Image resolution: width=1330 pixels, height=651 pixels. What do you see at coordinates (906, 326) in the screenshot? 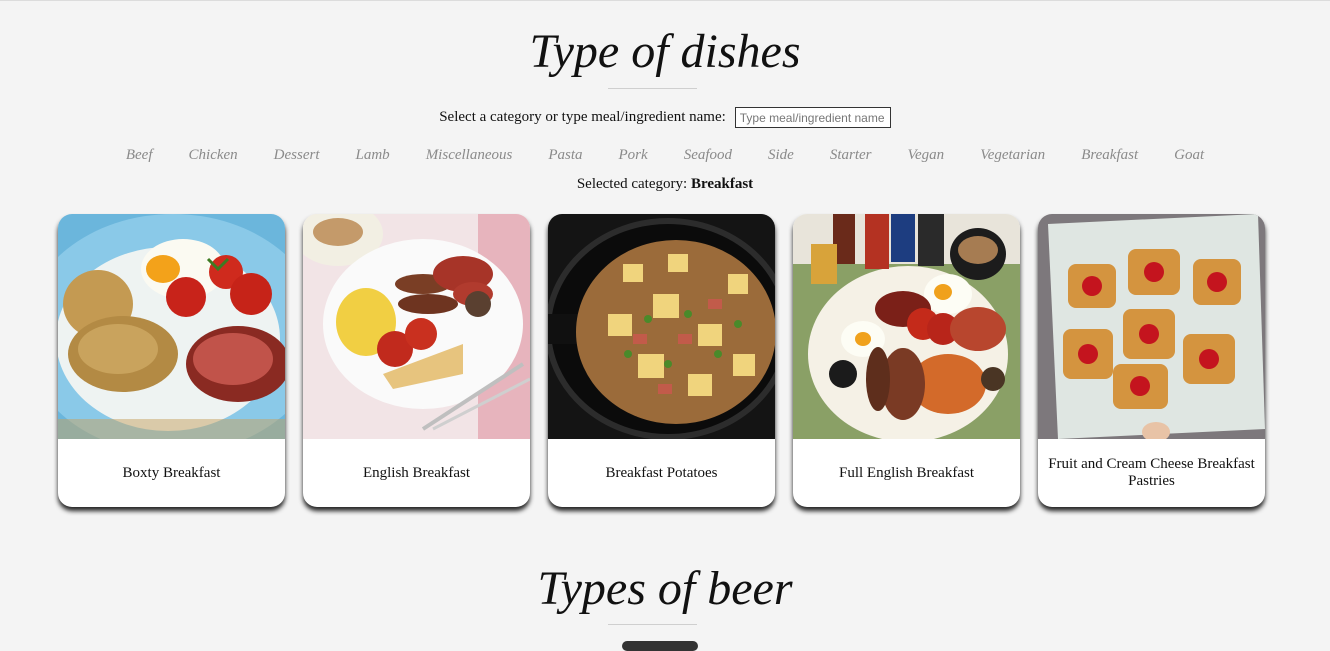
I see `meal-image-full-english` at bounding box center [906, 326].